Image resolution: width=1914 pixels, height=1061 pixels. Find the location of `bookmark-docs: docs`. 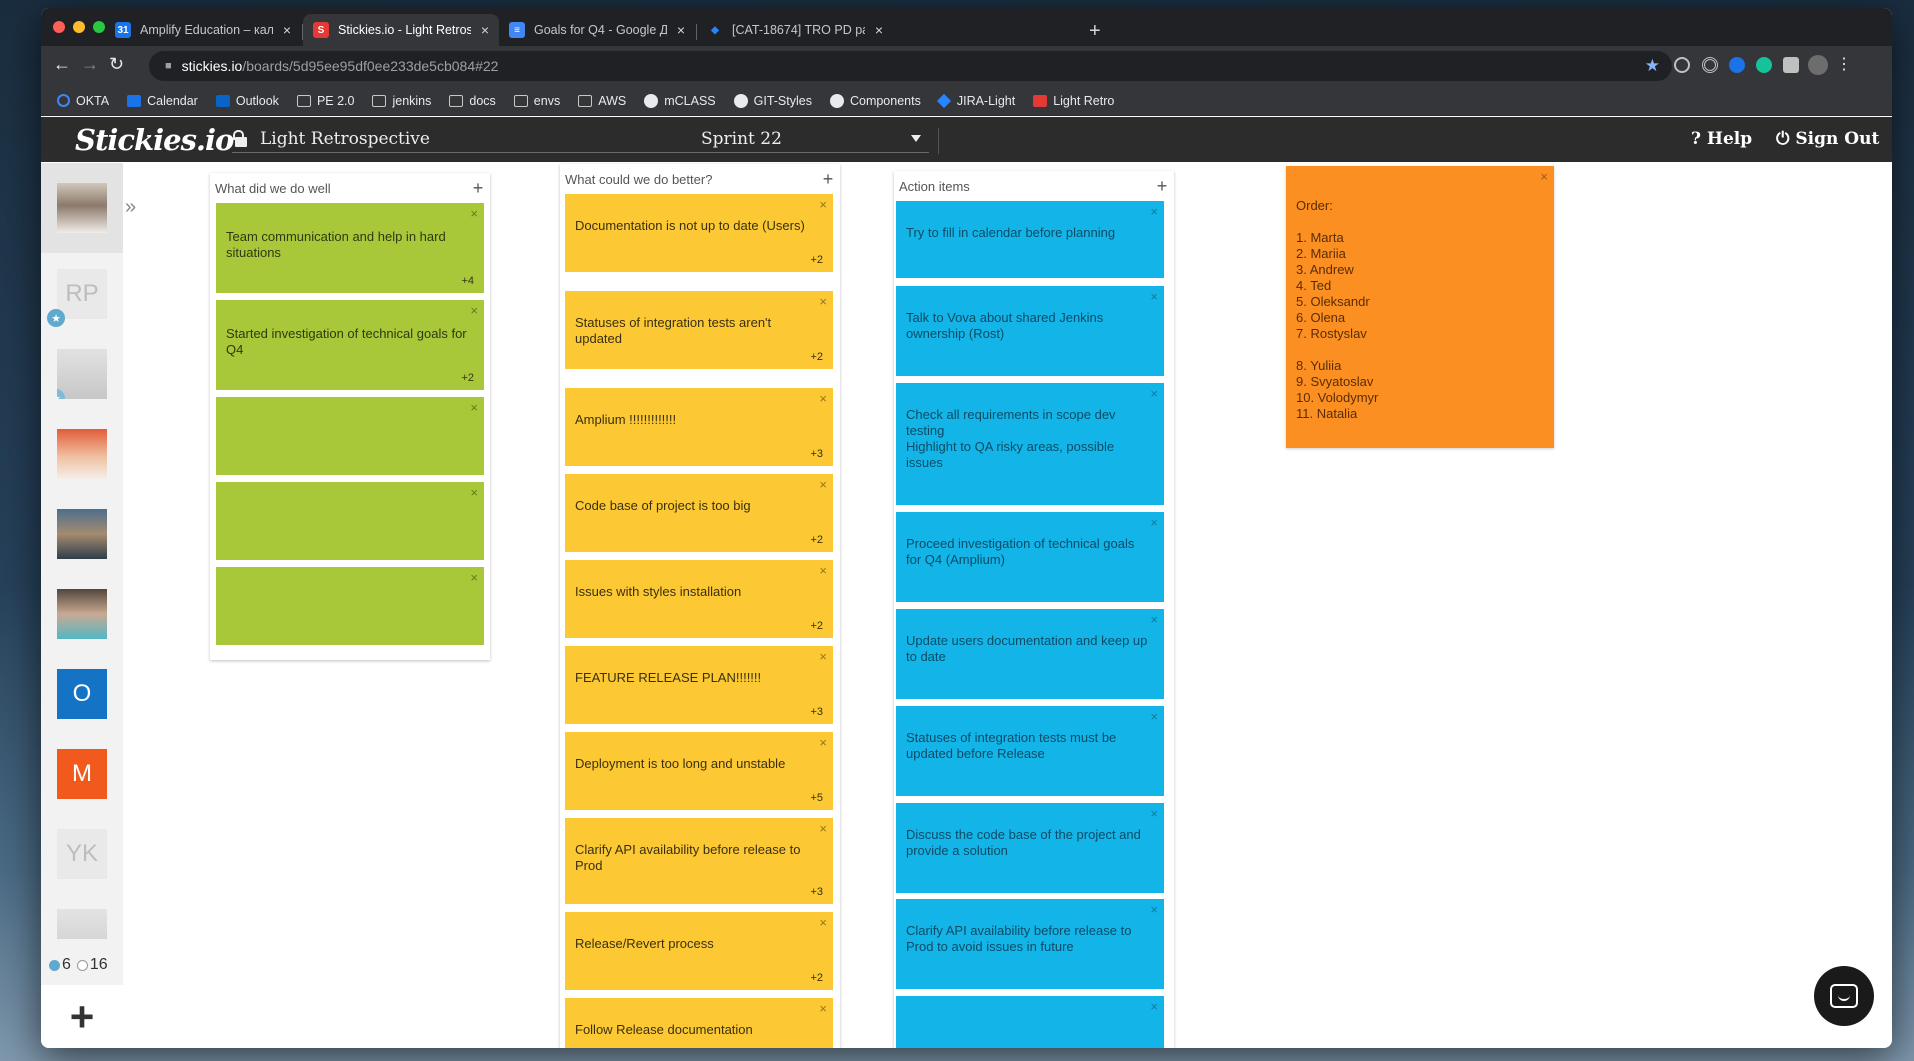

bookmark-docs: docs is located at coordinates (472, 101).